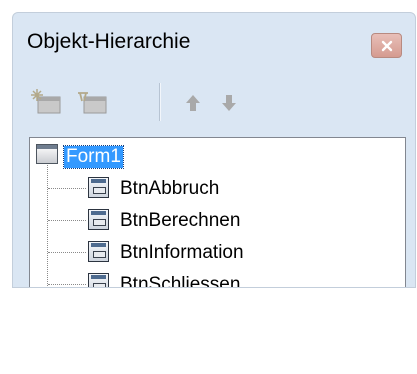 Image resolution: width=417 pixels, height=374 pixels. What do you see at coordinates (180, 281) in the screenshot?
I see `tree-node-label: BtnSchliessen` at bounding box center [180, 281].